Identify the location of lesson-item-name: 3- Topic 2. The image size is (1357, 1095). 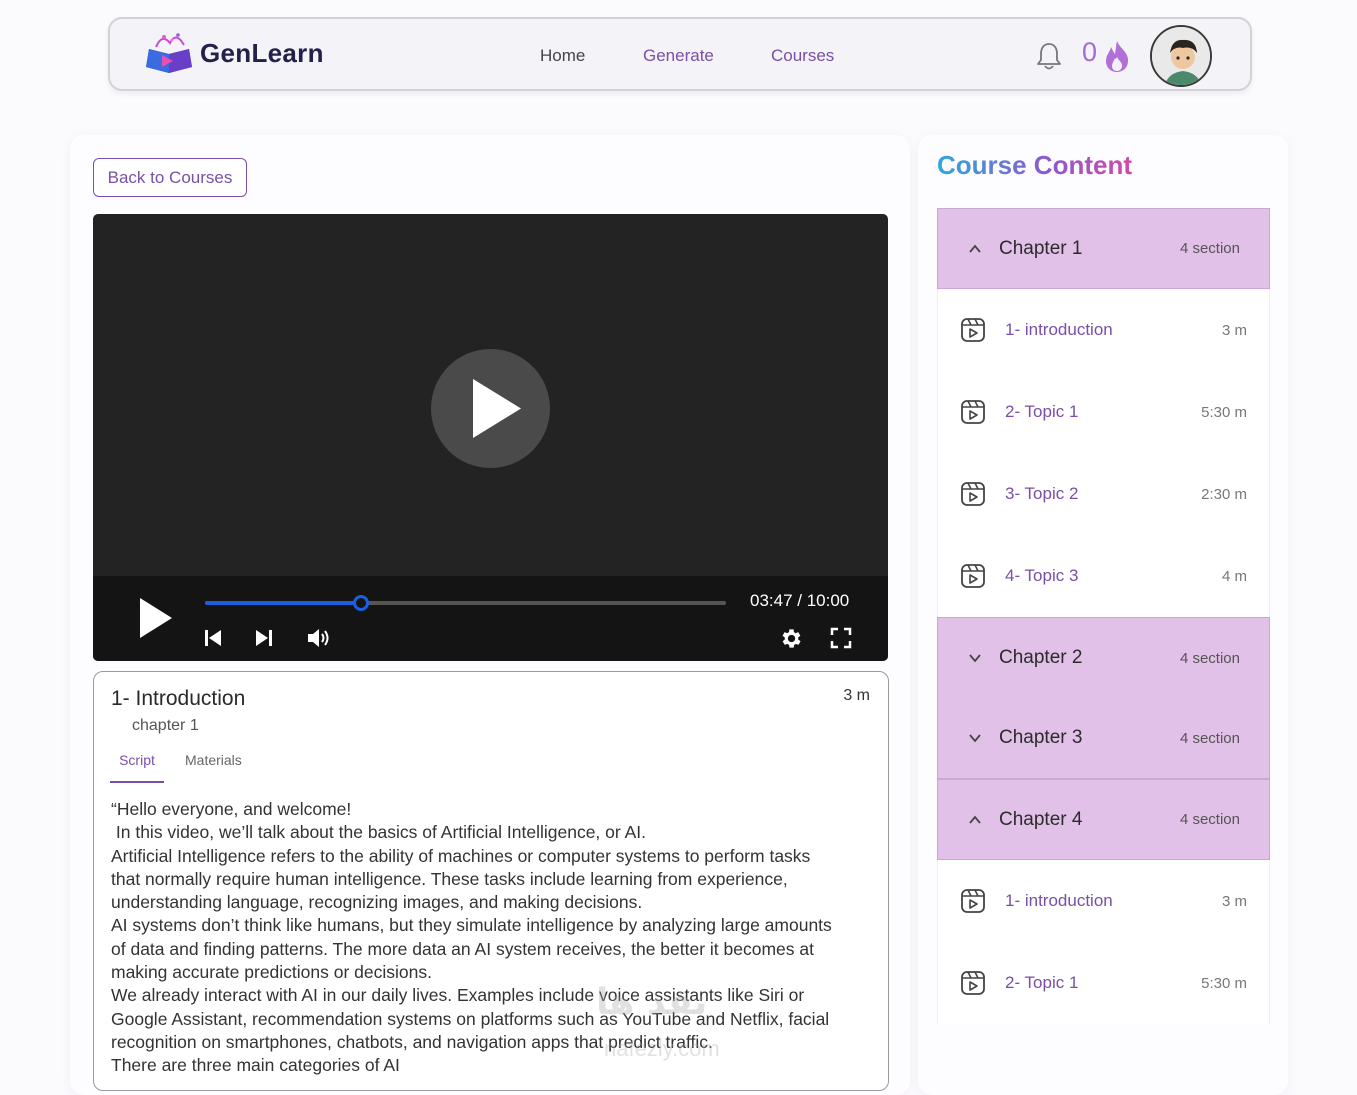
(1042, 493).